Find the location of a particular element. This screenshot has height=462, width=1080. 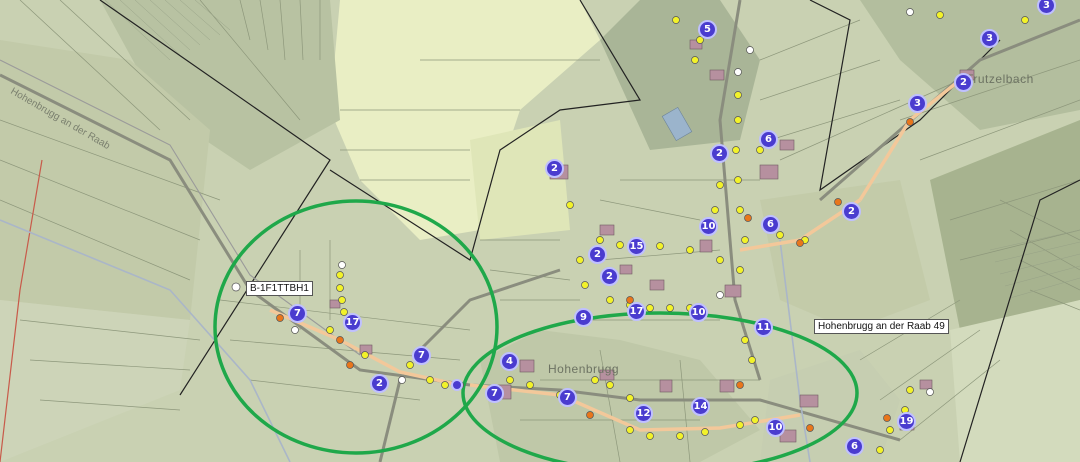

village-name: Hohenbrugg is located at coordinates (584, 369).